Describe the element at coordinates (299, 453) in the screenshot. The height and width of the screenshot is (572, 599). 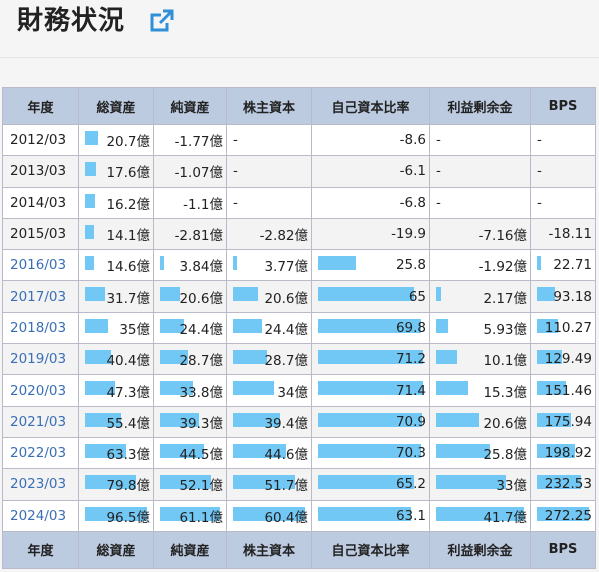
I see `table-row: 2022/03 63.3億 44.5億 44.6億 70.3 25.8億 198.92` at that location.